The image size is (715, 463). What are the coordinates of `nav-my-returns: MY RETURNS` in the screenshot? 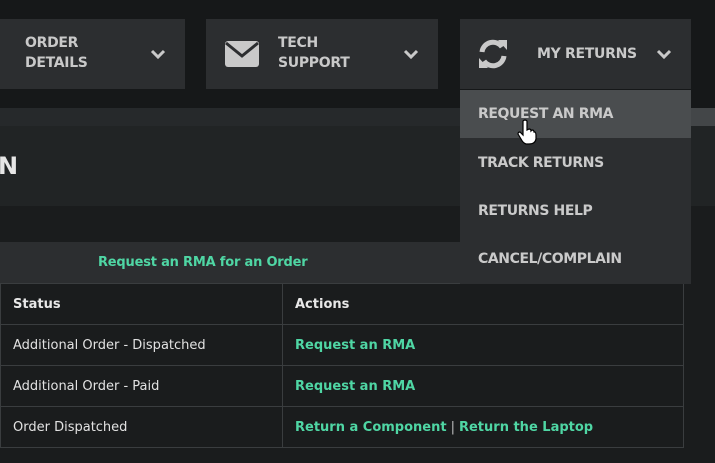 It's located at (575, 54).